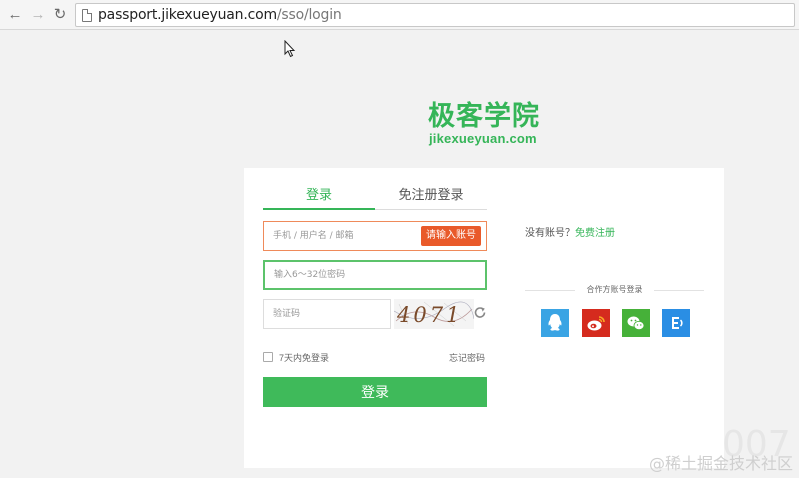 Image resolution: width=799 pixels, height=478 pixels. Describe the element at coordinates (431, 198) in the screenshot. I see `tab-sms-login: 免注册登录` at that location.